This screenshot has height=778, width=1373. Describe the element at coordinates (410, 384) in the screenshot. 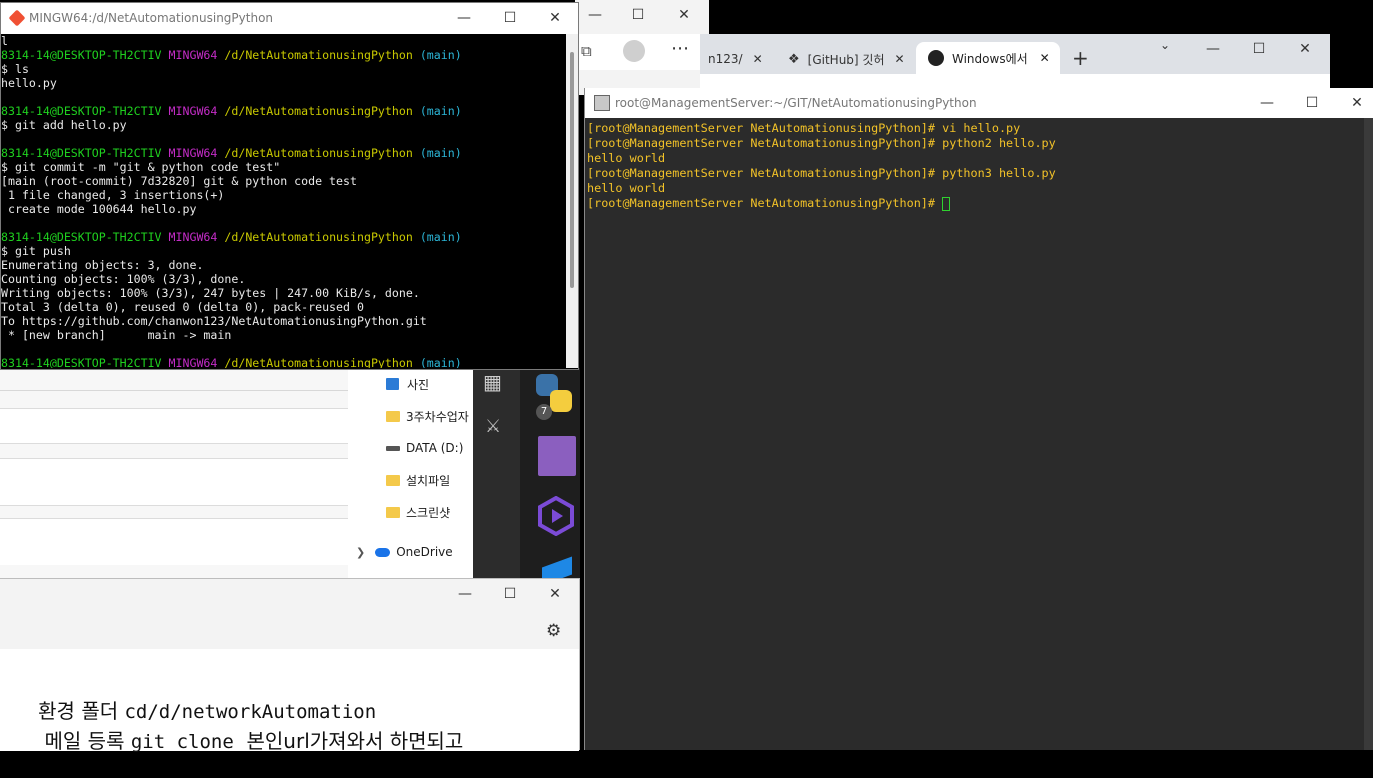

I see `nav-item-photos: 사진` at that location.